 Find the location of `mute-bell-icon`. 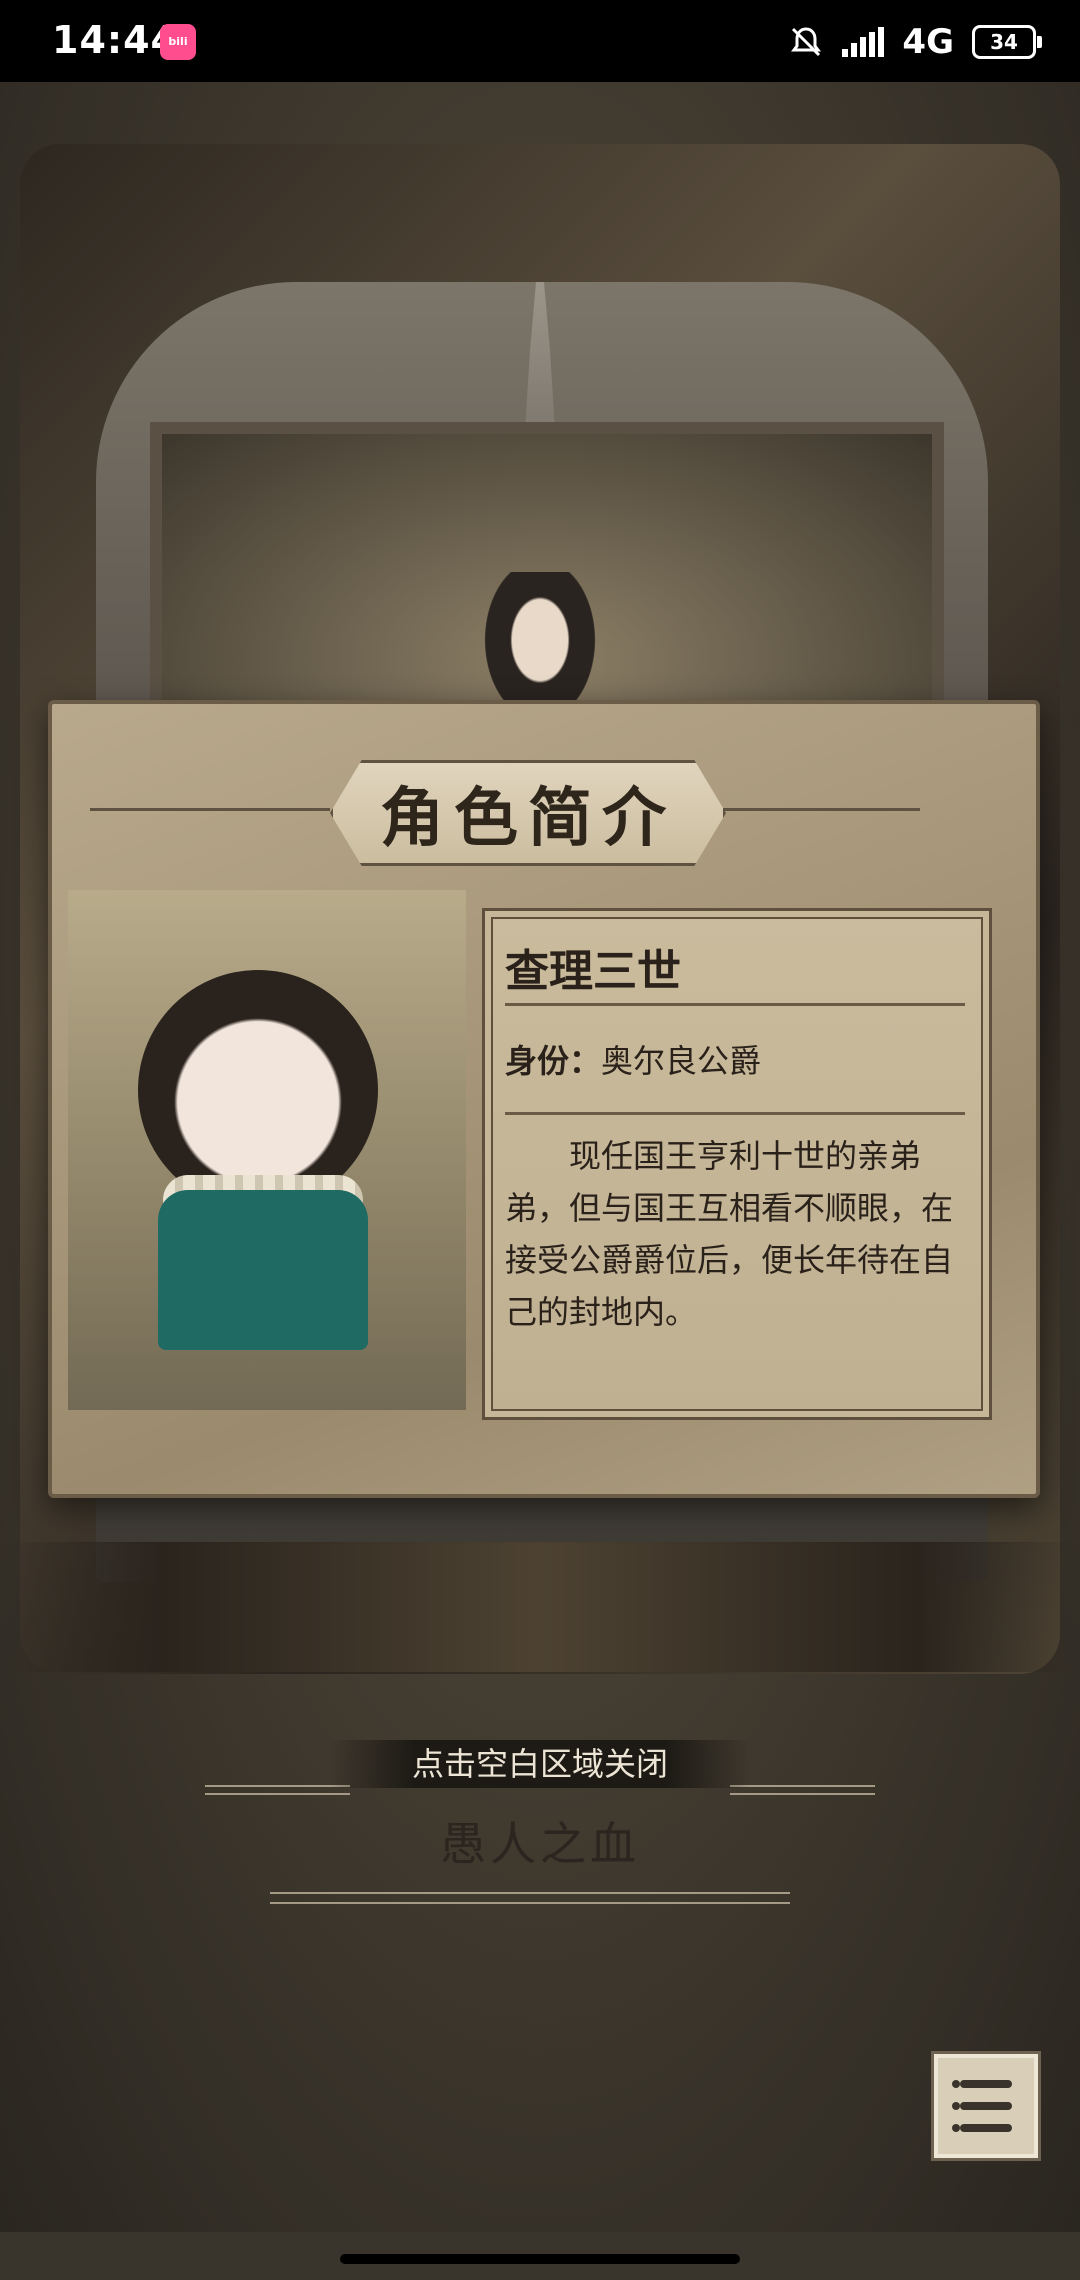

mute-bell-icon is located at coordinates (806, 42).